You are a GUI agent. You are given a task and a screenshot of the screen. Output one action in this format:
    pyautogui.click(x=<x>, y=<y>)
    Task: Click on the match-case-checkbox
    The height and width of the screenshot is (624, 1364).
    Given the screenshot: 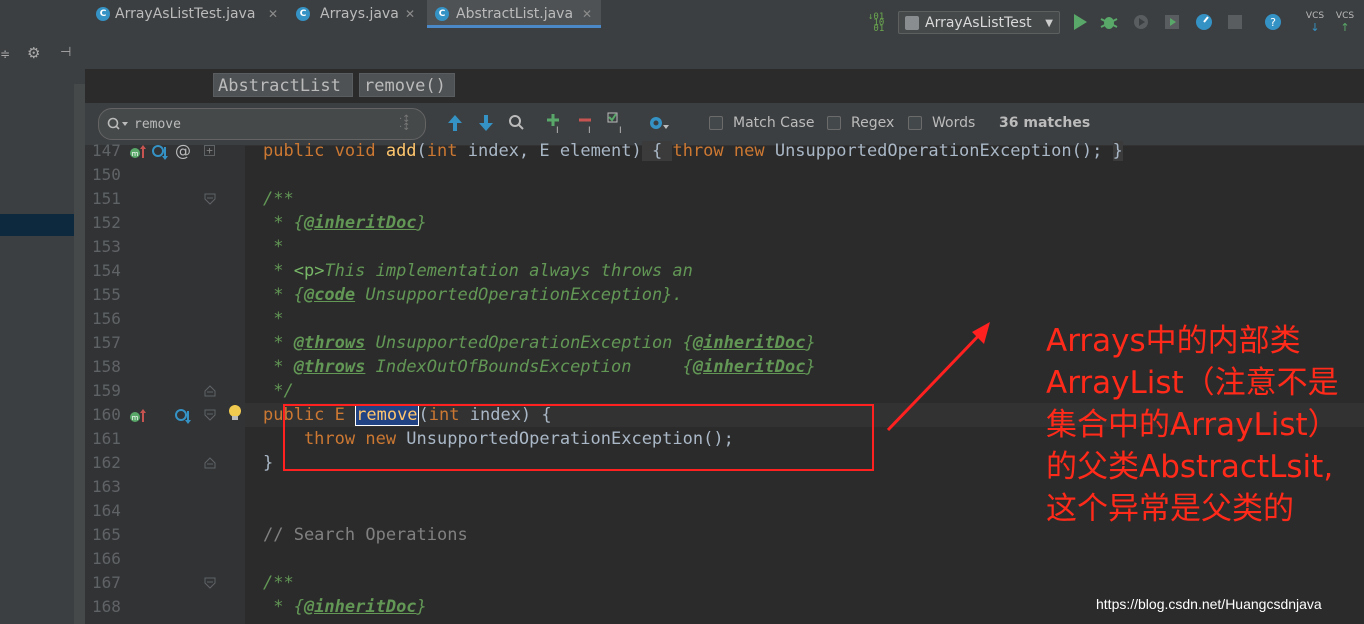 What is the action you would take?
    pyautogui.click(x=716, y=123)
    